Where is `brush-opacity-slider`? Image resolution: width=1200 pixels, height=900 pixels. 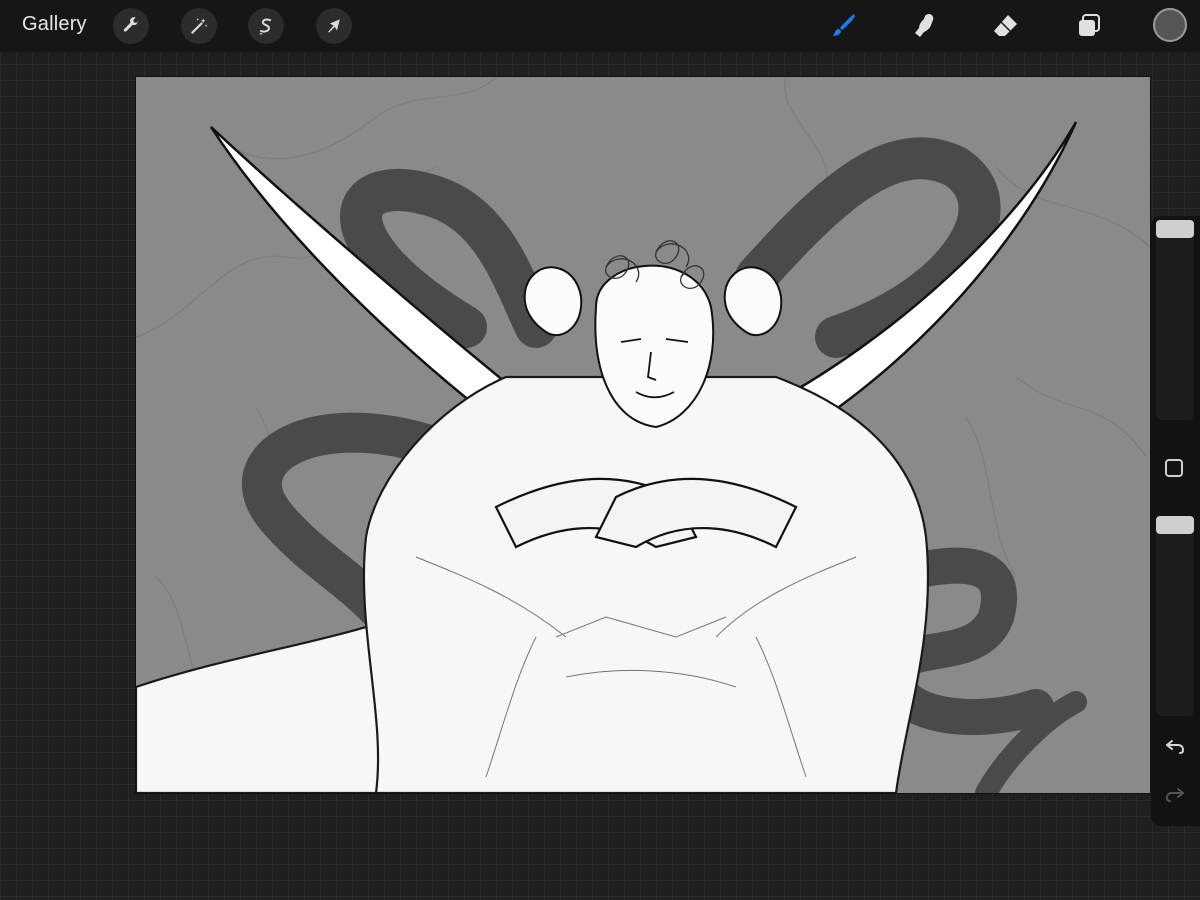
brush-opacity-slider is located at coordinates (1175, 616).